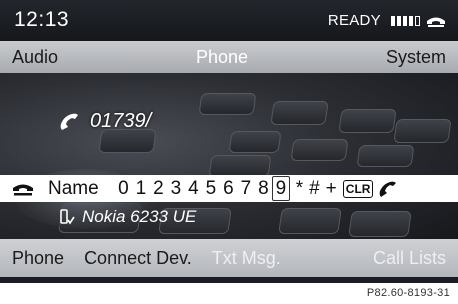  I want to click on status-bar: 12:13 READY, so click(229, 20).